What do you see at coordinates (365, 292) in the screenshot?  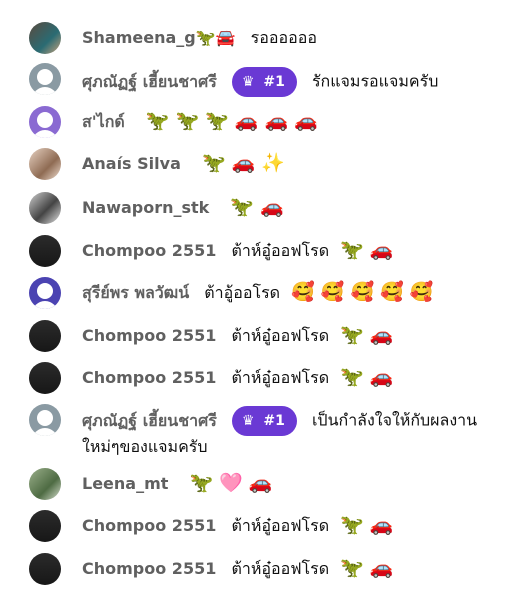 I see `message-emojis: 🥰🥰🥰🥰🥰` at bounding box center [365, 292].